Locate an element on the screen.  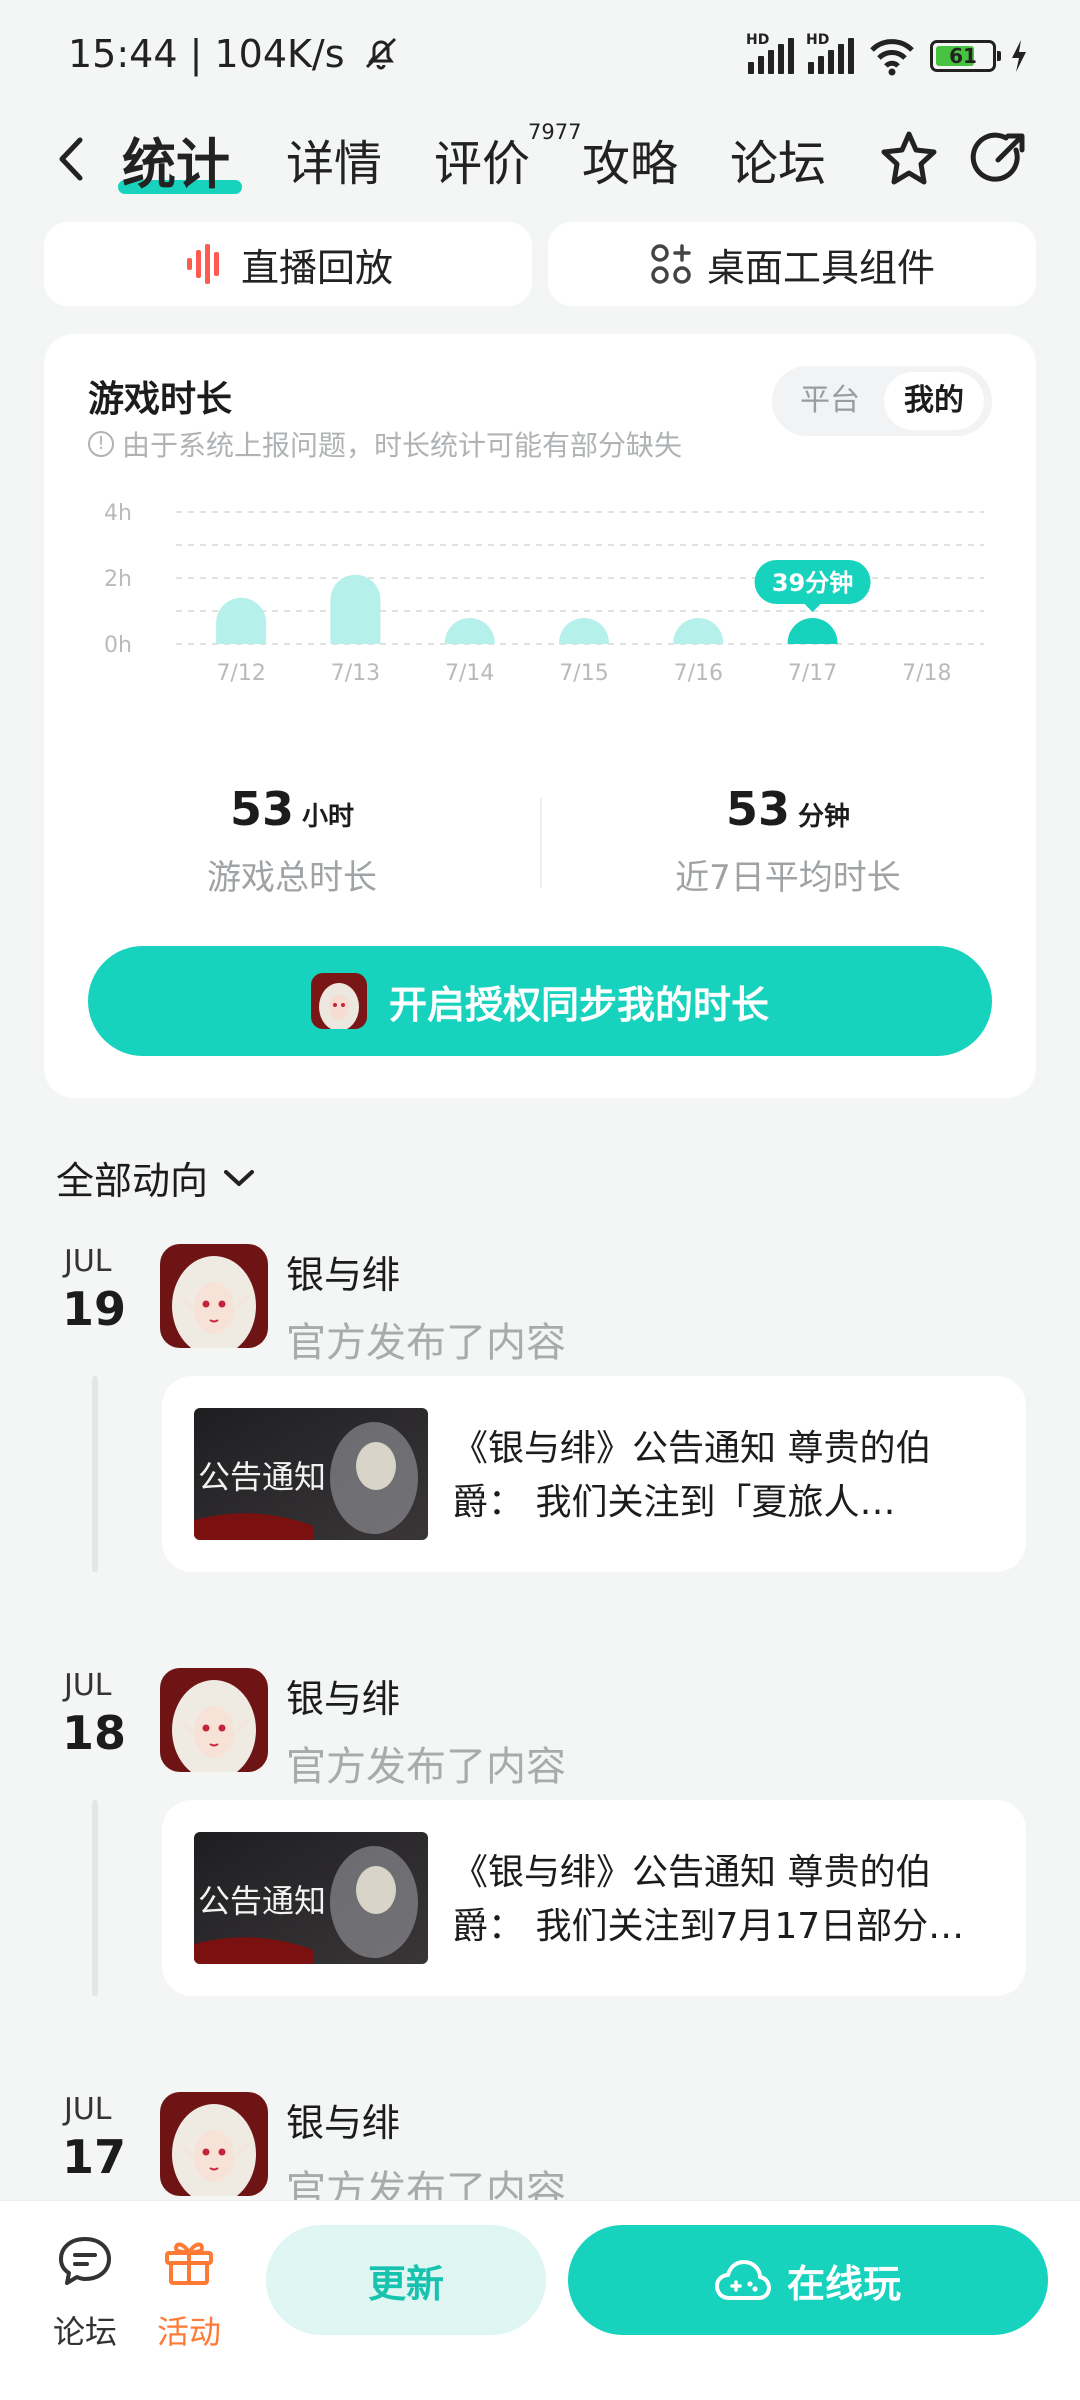
feed-filter-dropdown: 全部动向 is located at coordinates (156, 1177).